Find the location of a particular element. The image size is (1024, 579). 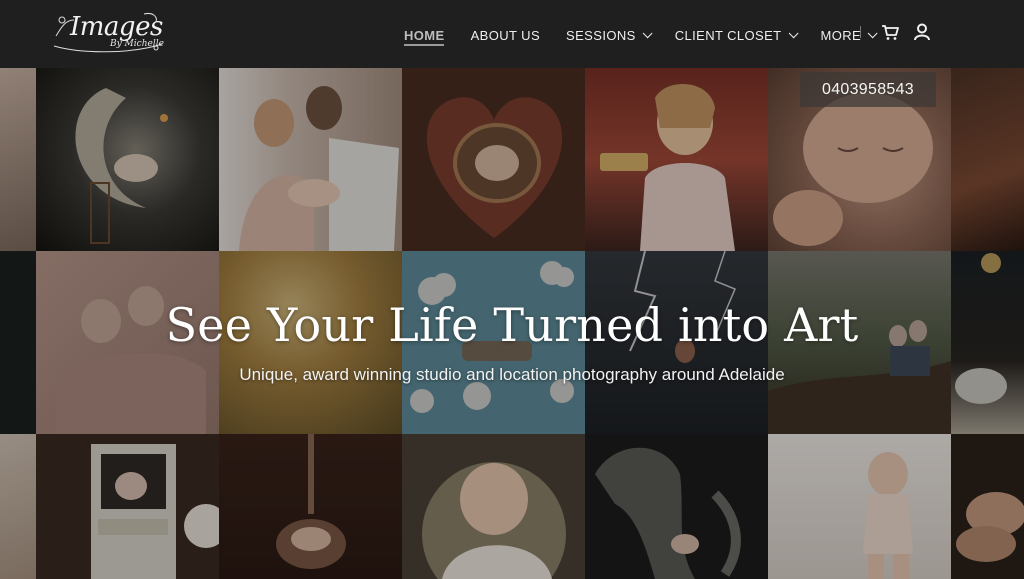

mouse-box-photo-icon is located at coordinates (155, 511).